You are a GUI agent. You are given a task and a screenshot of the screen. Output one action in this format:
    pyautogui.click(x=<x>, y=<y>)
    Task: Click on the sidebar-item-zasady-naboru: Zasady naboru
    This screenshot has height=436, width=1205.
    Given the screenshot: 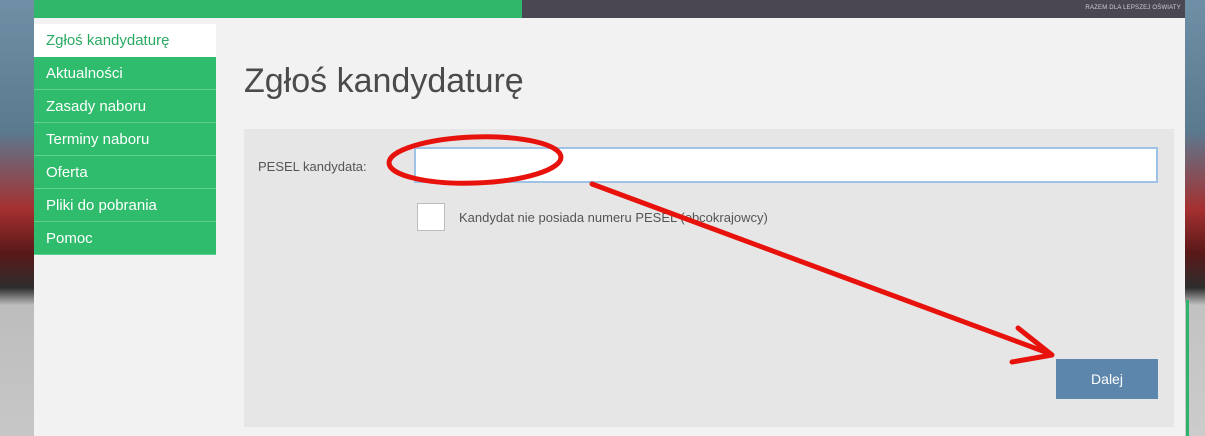 What is the action you would take?
    pyautogui.click(x=125, y=106)
    